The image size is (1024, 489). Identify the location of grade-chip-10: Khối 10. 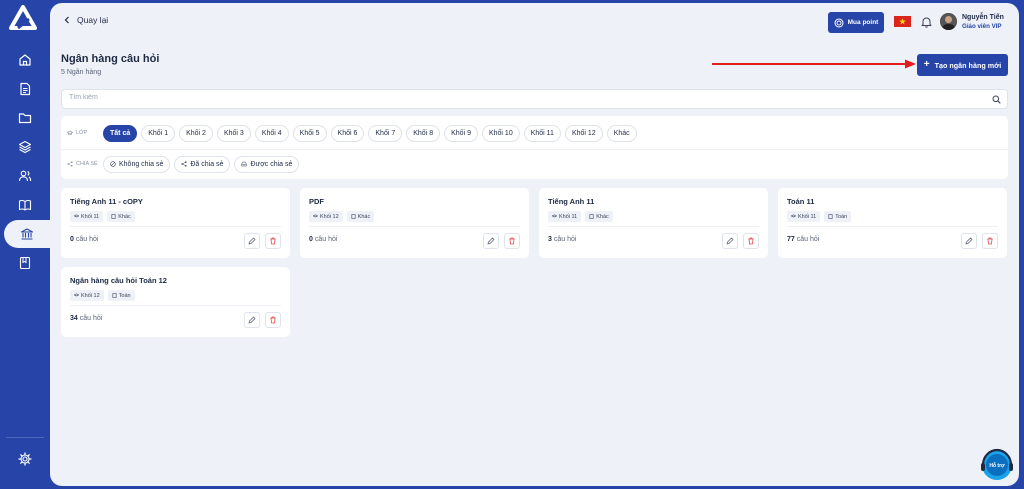
(500, 133).